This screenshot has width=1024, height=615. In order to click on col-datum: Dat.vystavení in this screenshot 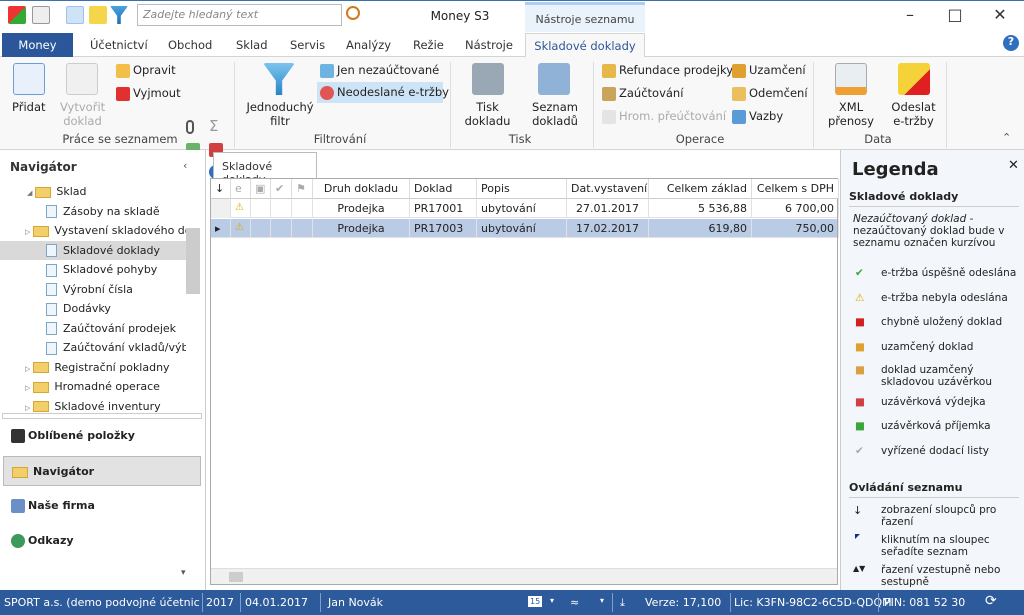, I will do `click(608, 189)`.